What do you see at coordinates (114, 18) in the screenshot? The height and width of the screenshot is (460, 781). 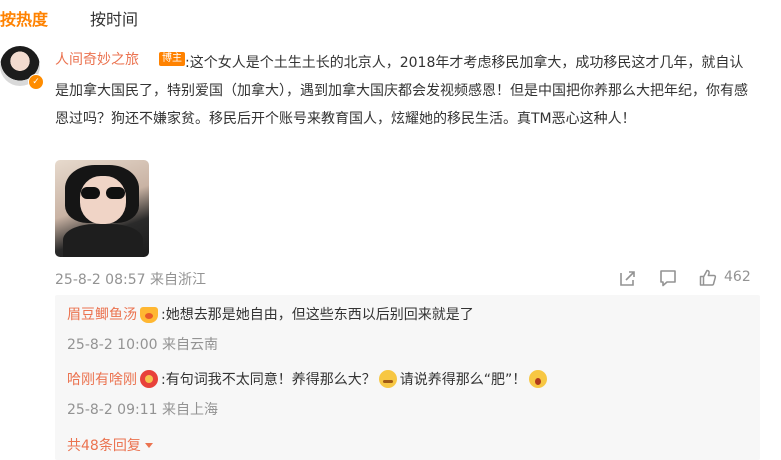 I see `tab-by-time: 按时间` at bounding box center [114, 18].